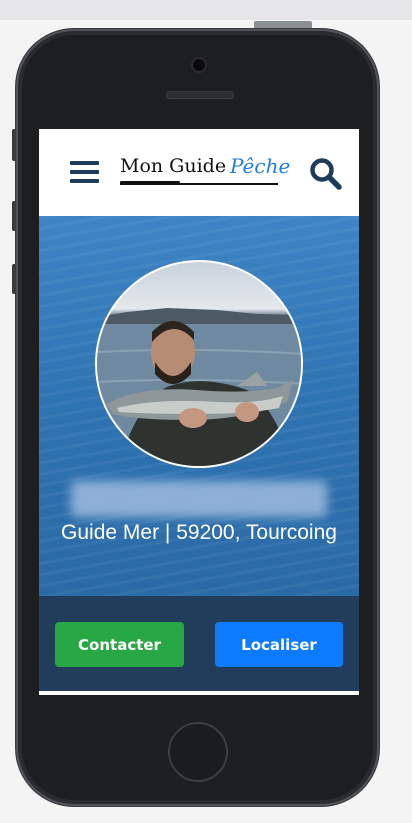 This screenshot has height=823, width=412. I want to click on action-bar: Contacter Localiser, so click(199, 645).